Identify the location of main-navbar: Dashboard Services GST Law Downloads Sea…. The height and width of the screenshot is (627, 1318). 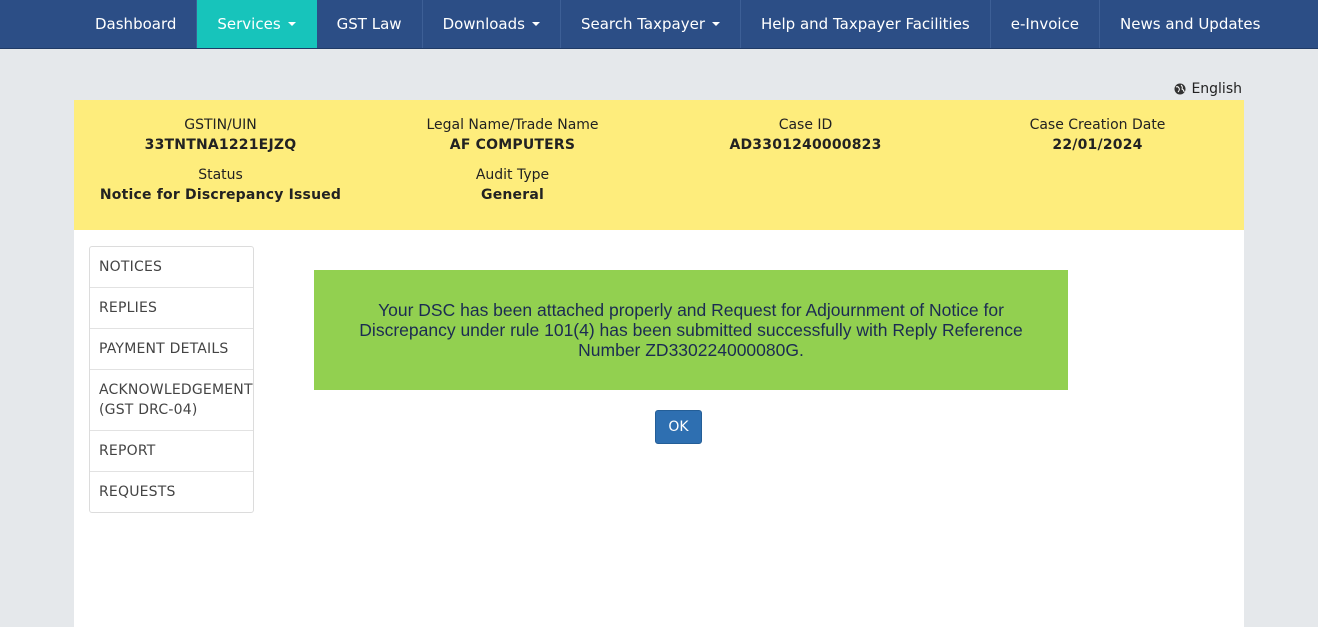
(659, 24).